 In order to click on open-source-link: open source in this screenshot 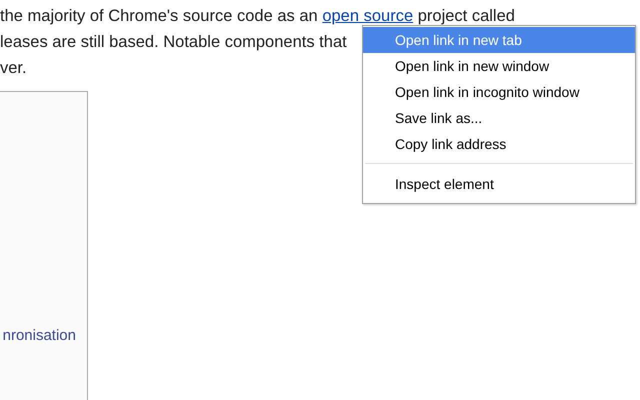, I will do `click(368, 16)`.